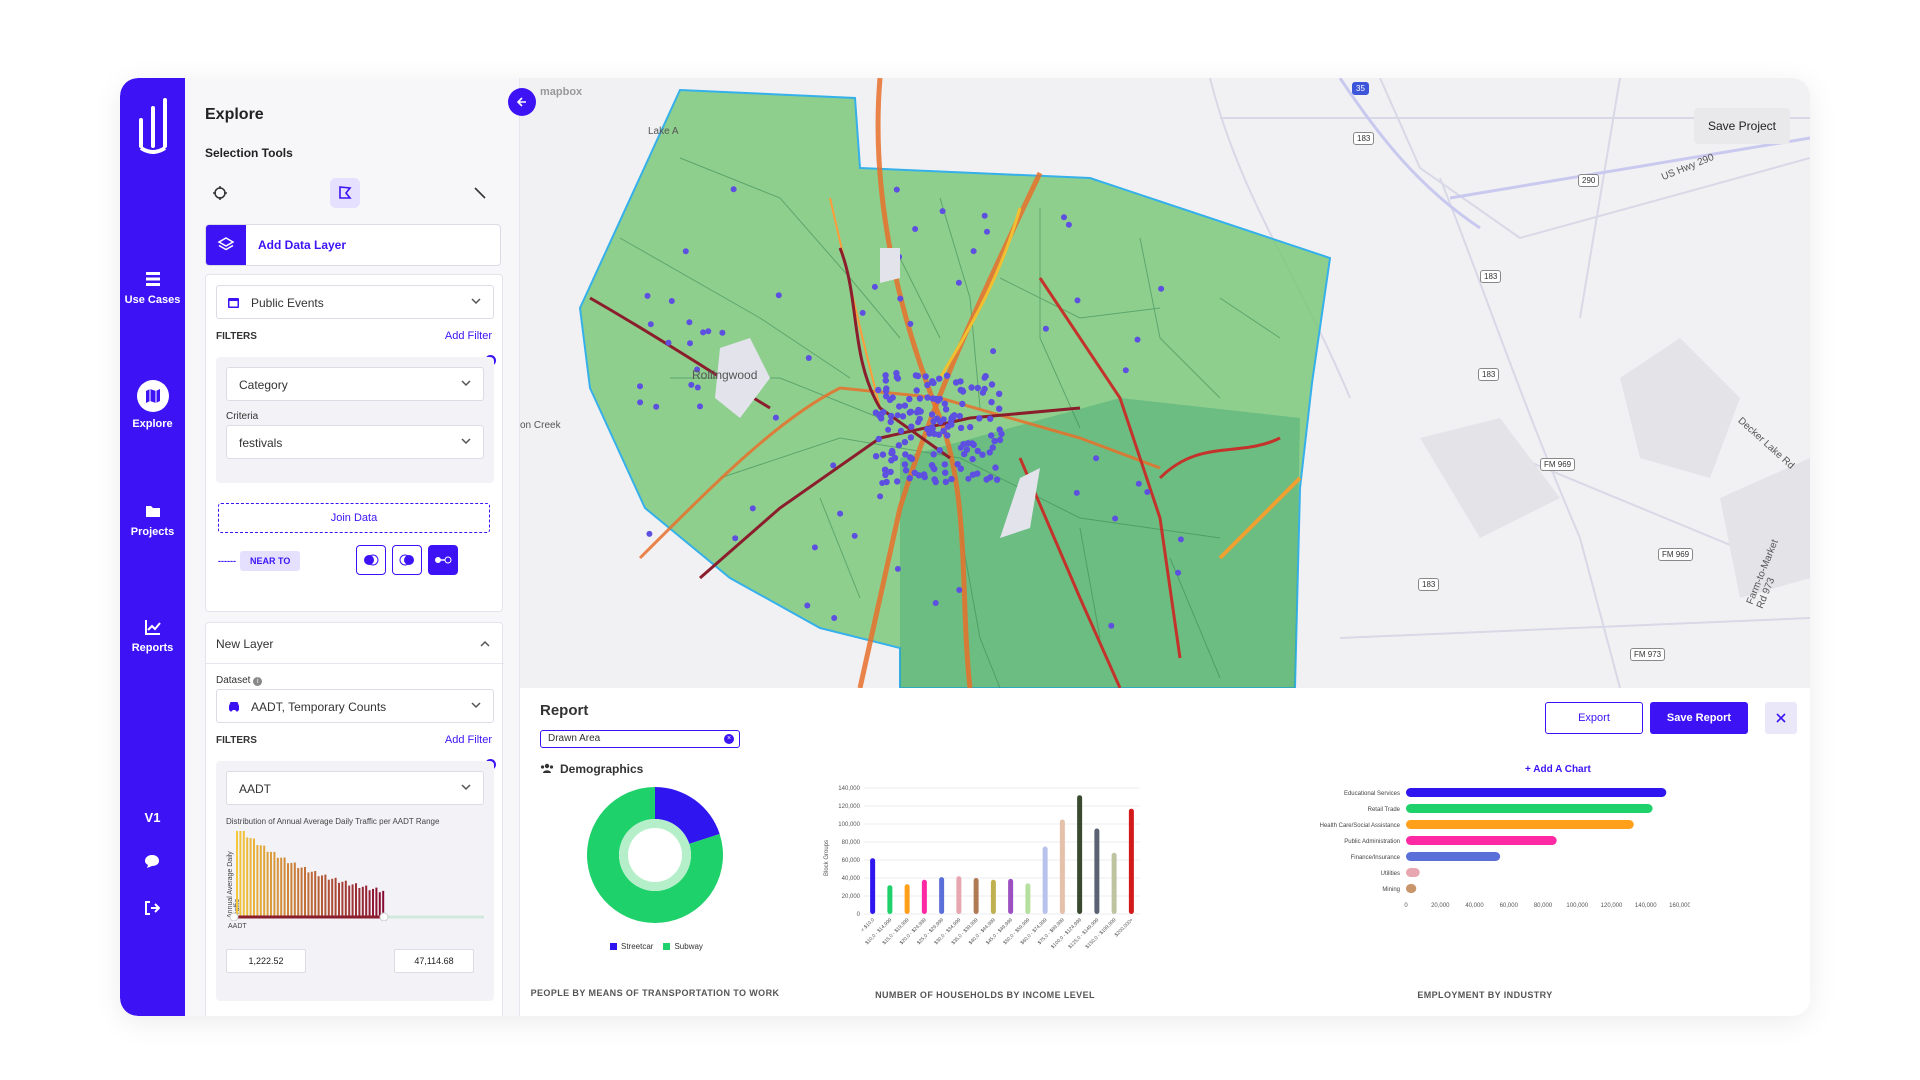 The width and height of the screenshot is (1920, 1080). I want to click on intersect-right-toggle, so click(407, 560).